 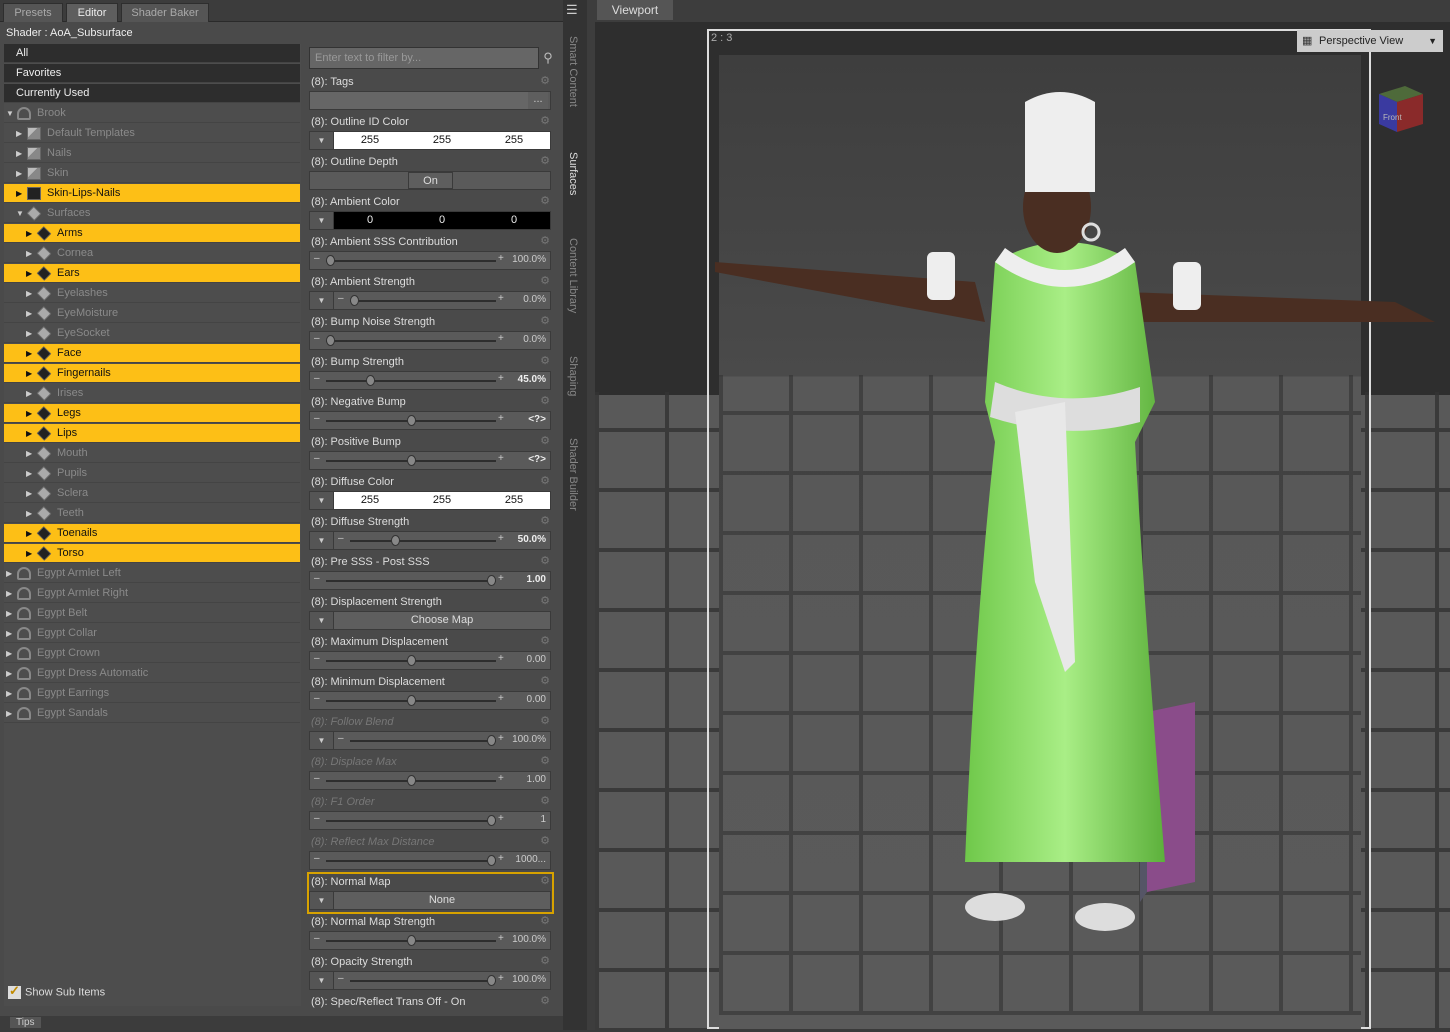 I want to click on tree-item: ▶ Sclera, so click(x=152, y=493).